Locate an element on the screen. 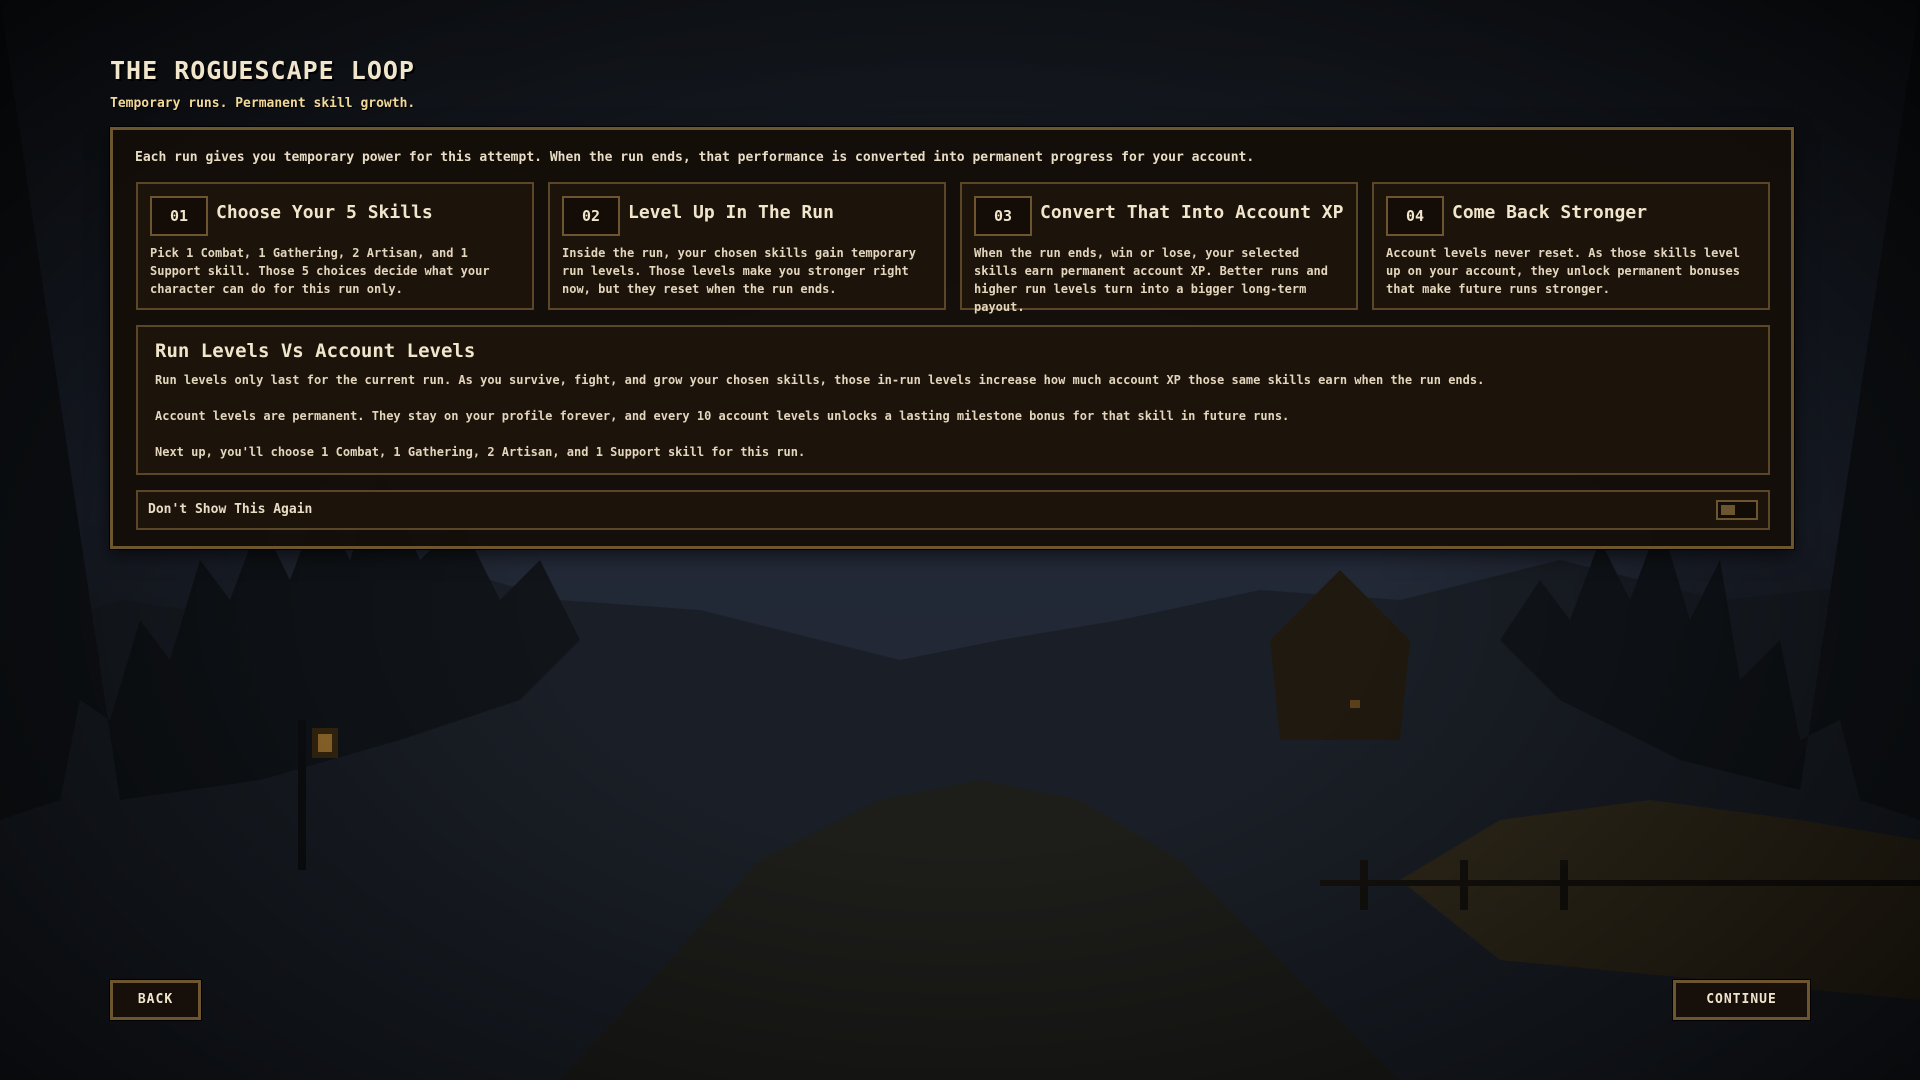 The width and height of the screenshot is (1920, 1080). step-title: Level Up In The Run is located at coordinates (731, 212).